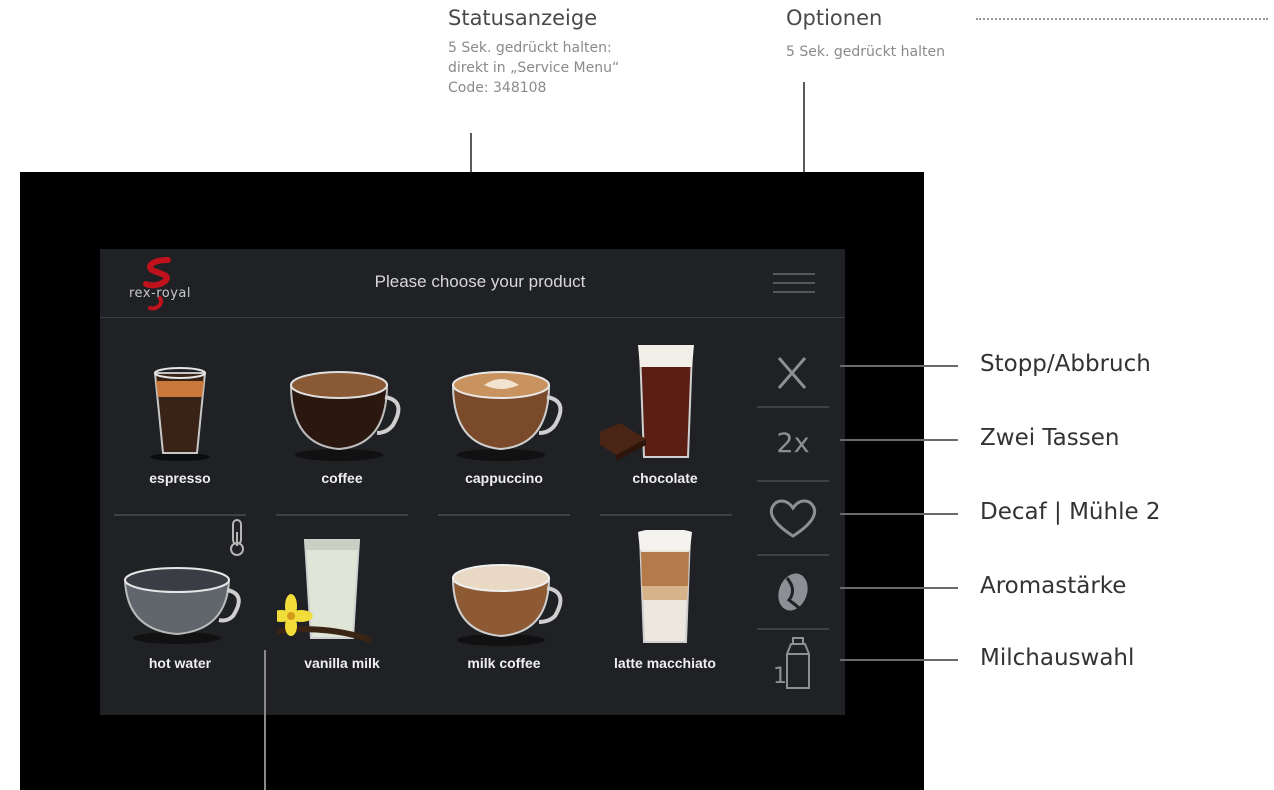 This screenshot has width=1274, height=790. I want to click on aroma-strength-button, so click(793, 591).